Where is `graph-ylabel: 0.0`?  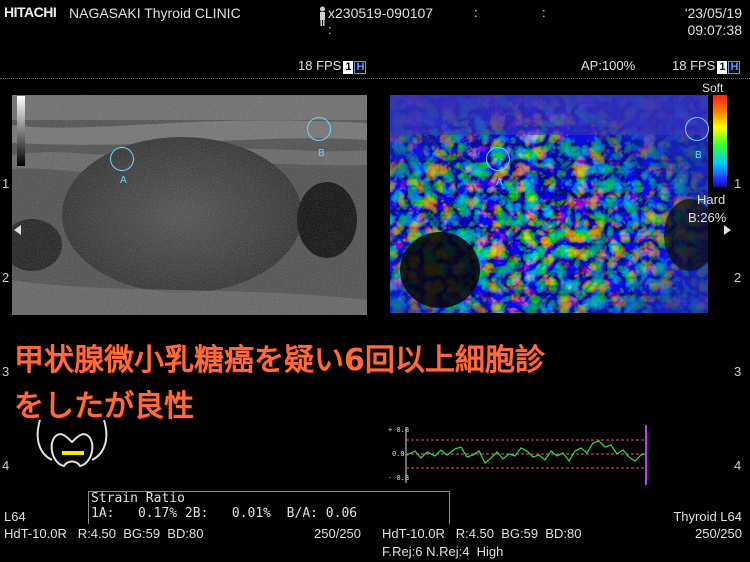
graph-ylabel: 0.0 is located at coordinates (398, 454).